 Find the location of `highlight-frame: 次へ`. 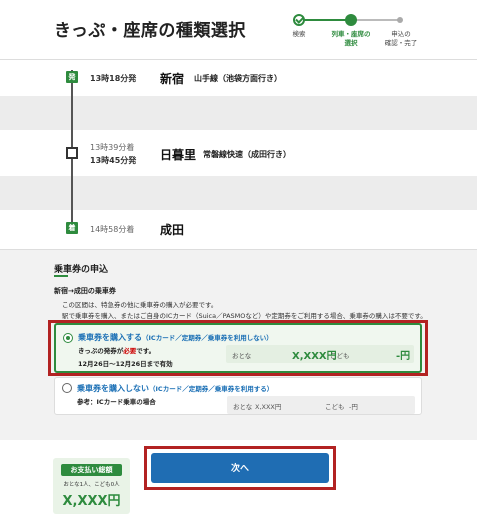

highlight-frame: 次へ is located at coordinates (240, 468).